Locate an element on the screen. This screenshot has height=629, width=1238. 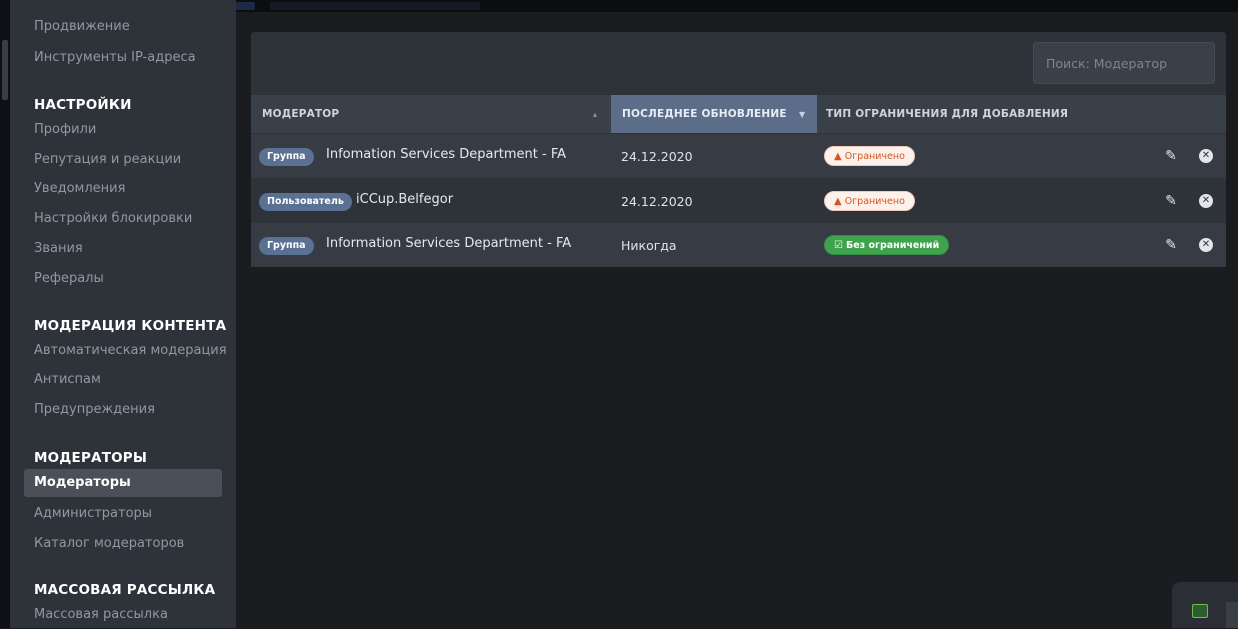
tray-app-icon is located at coordinates (1200, 611).